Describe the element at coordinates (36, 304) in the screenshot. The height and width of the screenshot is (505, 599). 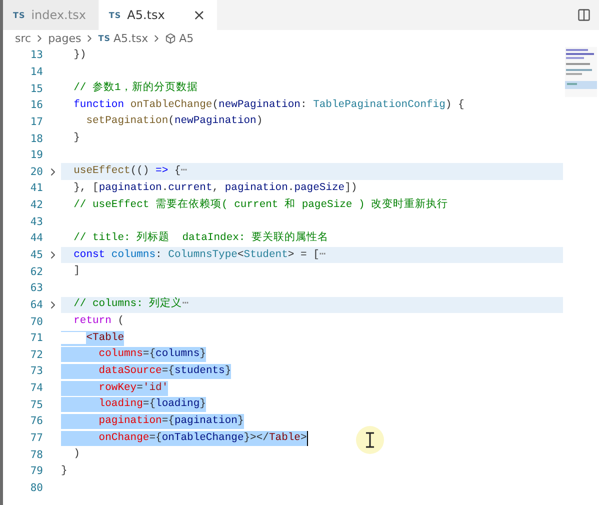
I see `line-number: 64` at that location.